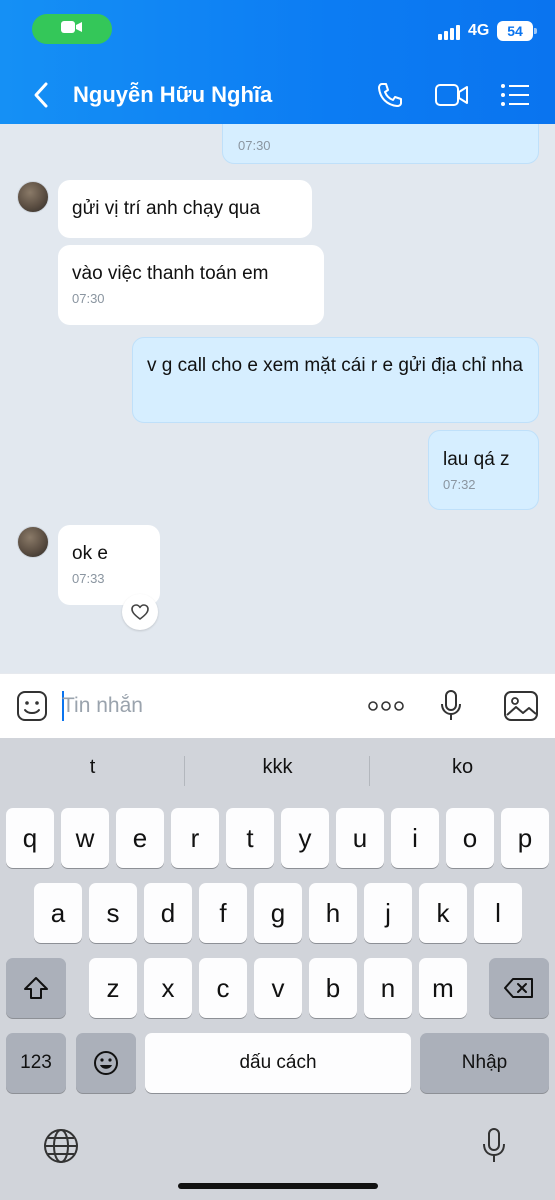 Image resolution: width=555 pixels, height=1200 pixels. Describe the element at coordinates (168, 913) in the screenshot. I see `key-d: d` at that location.